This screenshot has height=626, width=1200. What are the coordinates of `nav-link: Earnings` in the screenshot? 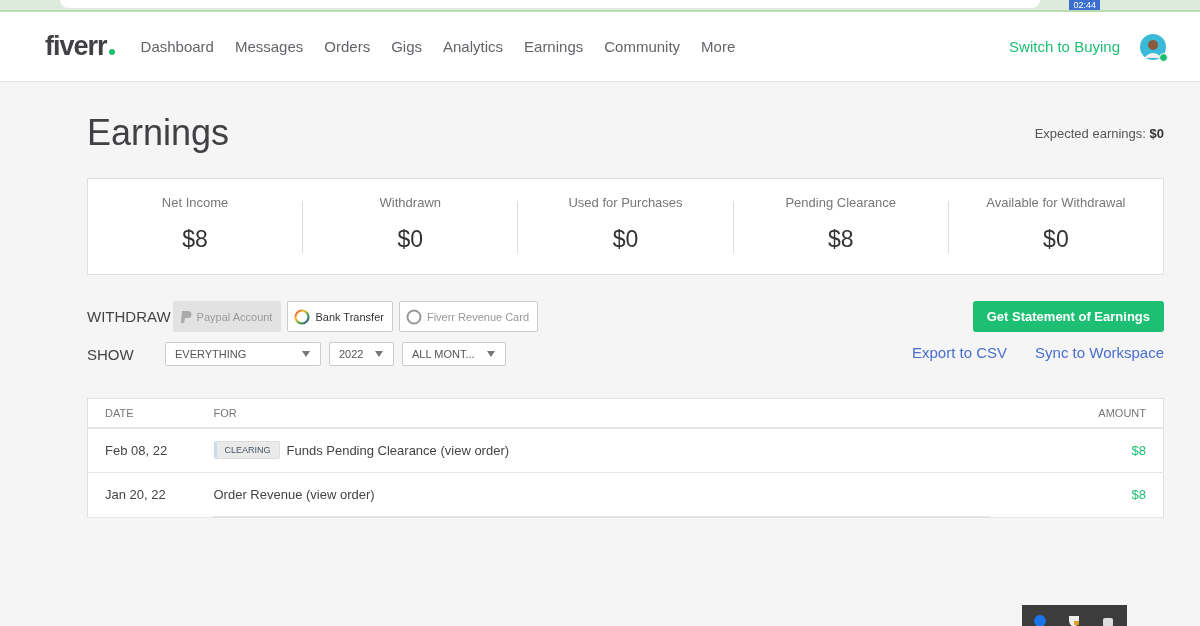 It's located at (554, 46).